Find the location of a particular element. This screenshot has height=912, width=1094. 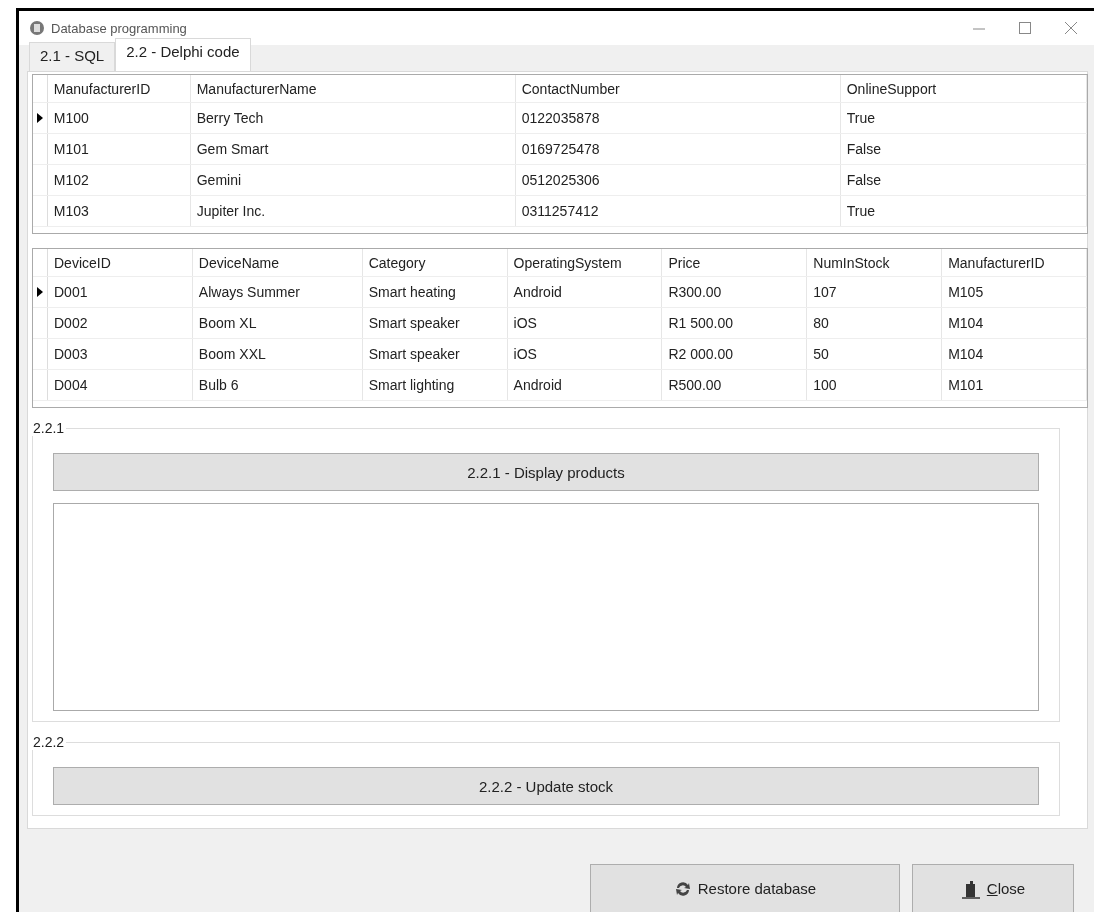

table-cell: Gemini is located at coordinates (353, 180).